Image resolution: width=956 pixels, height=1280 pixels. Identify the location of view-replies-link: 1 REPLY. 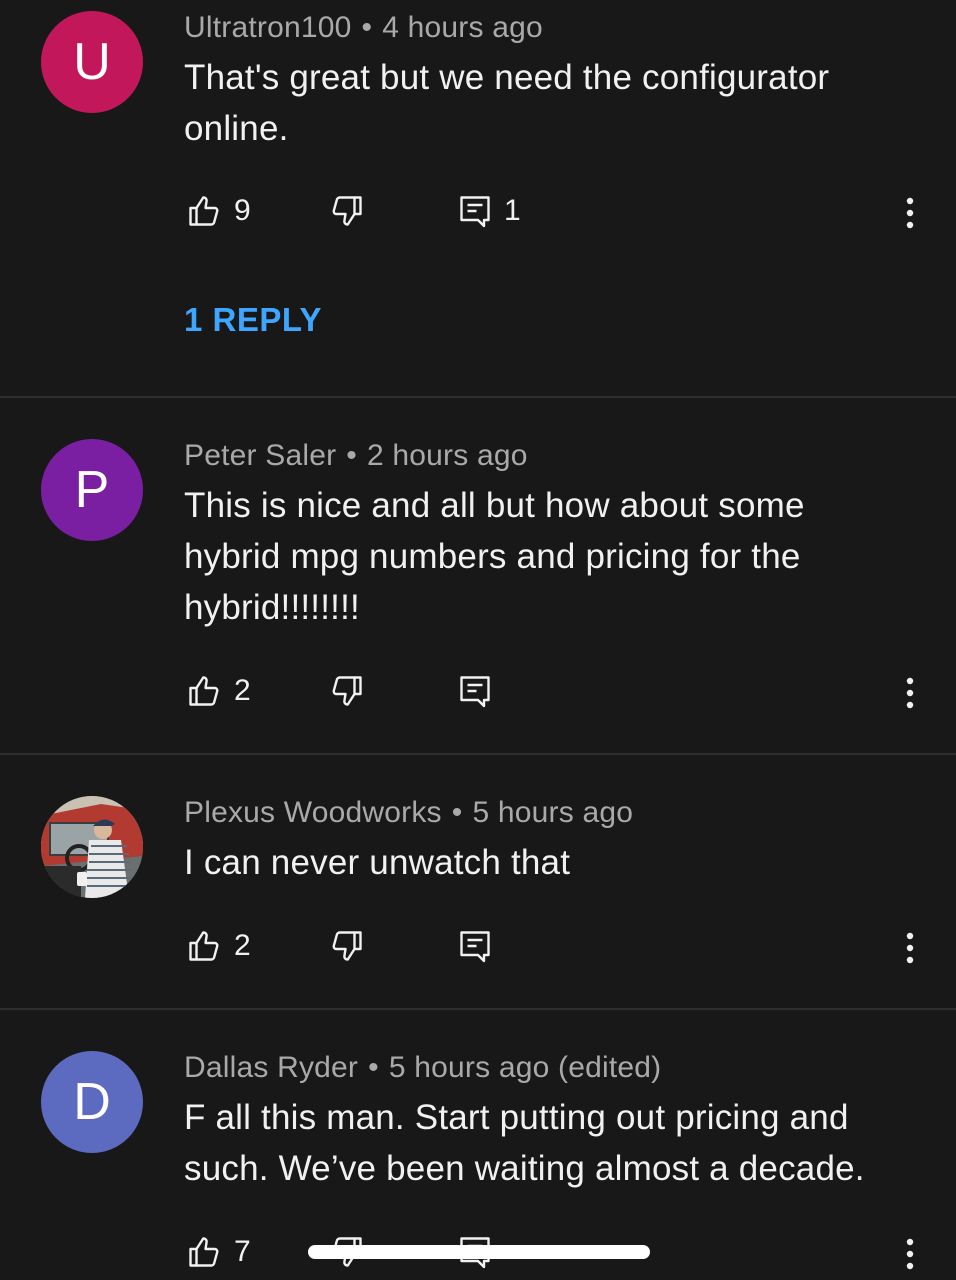
(253, 320).